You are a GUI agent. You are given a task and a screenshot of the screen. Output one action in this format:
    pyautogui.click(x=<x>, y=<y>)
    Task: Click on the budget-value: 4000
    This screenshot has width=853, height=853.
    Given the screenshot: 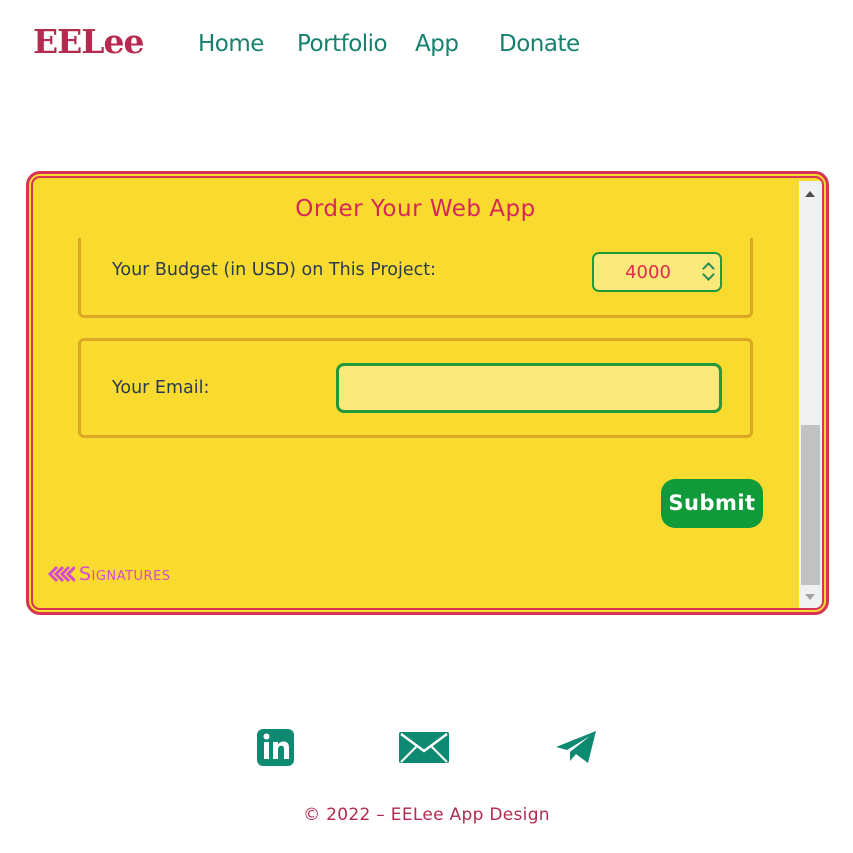 What is the action you would take?
    pyautogui.click(x=648, y=272)
    